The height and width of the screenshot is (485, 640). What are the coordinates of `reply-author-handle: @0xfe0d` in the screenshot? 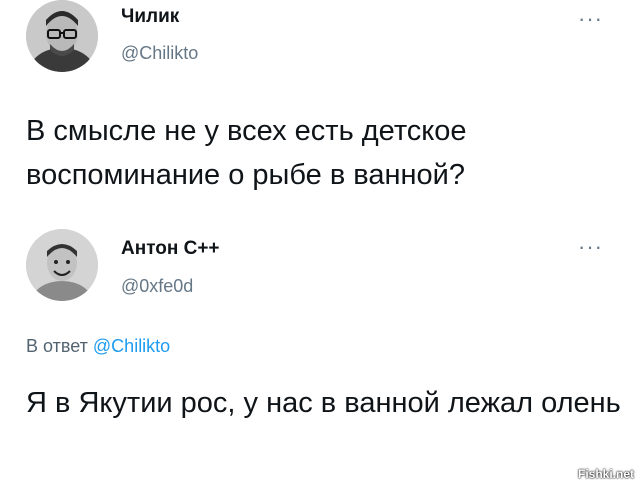 It's located at (157, 286).